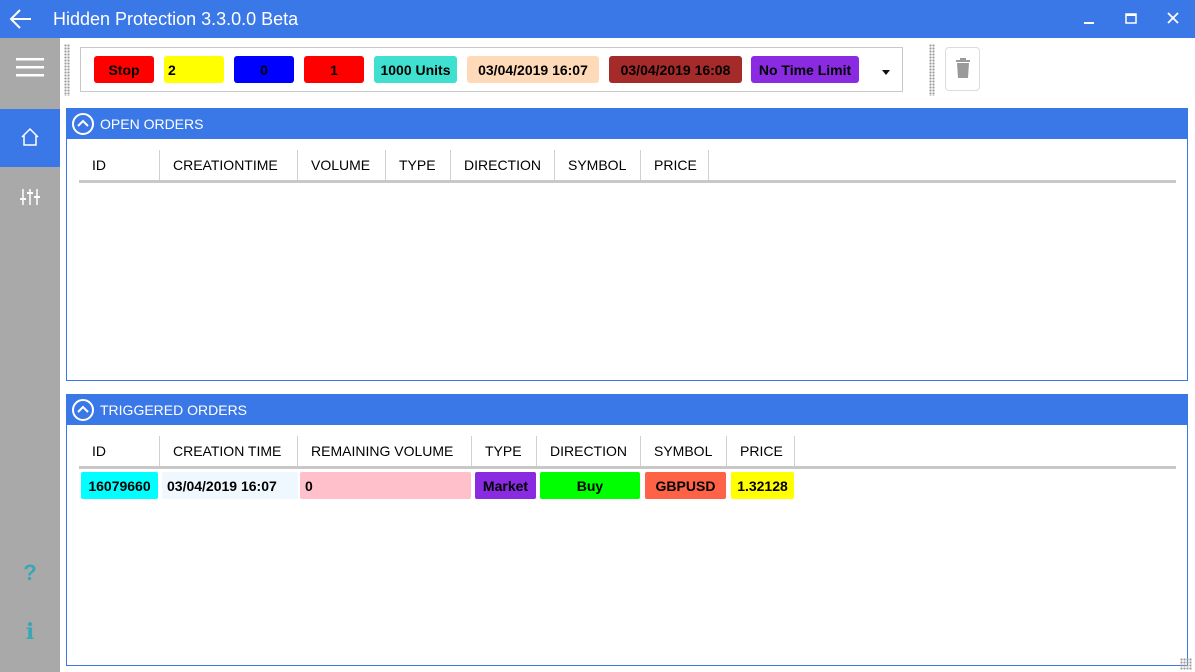 The height and width of the screenshot is (672, 1195). Describe the element at coordinates (505, 485) in the screenshot. I see `cell-type: Market` at that location.